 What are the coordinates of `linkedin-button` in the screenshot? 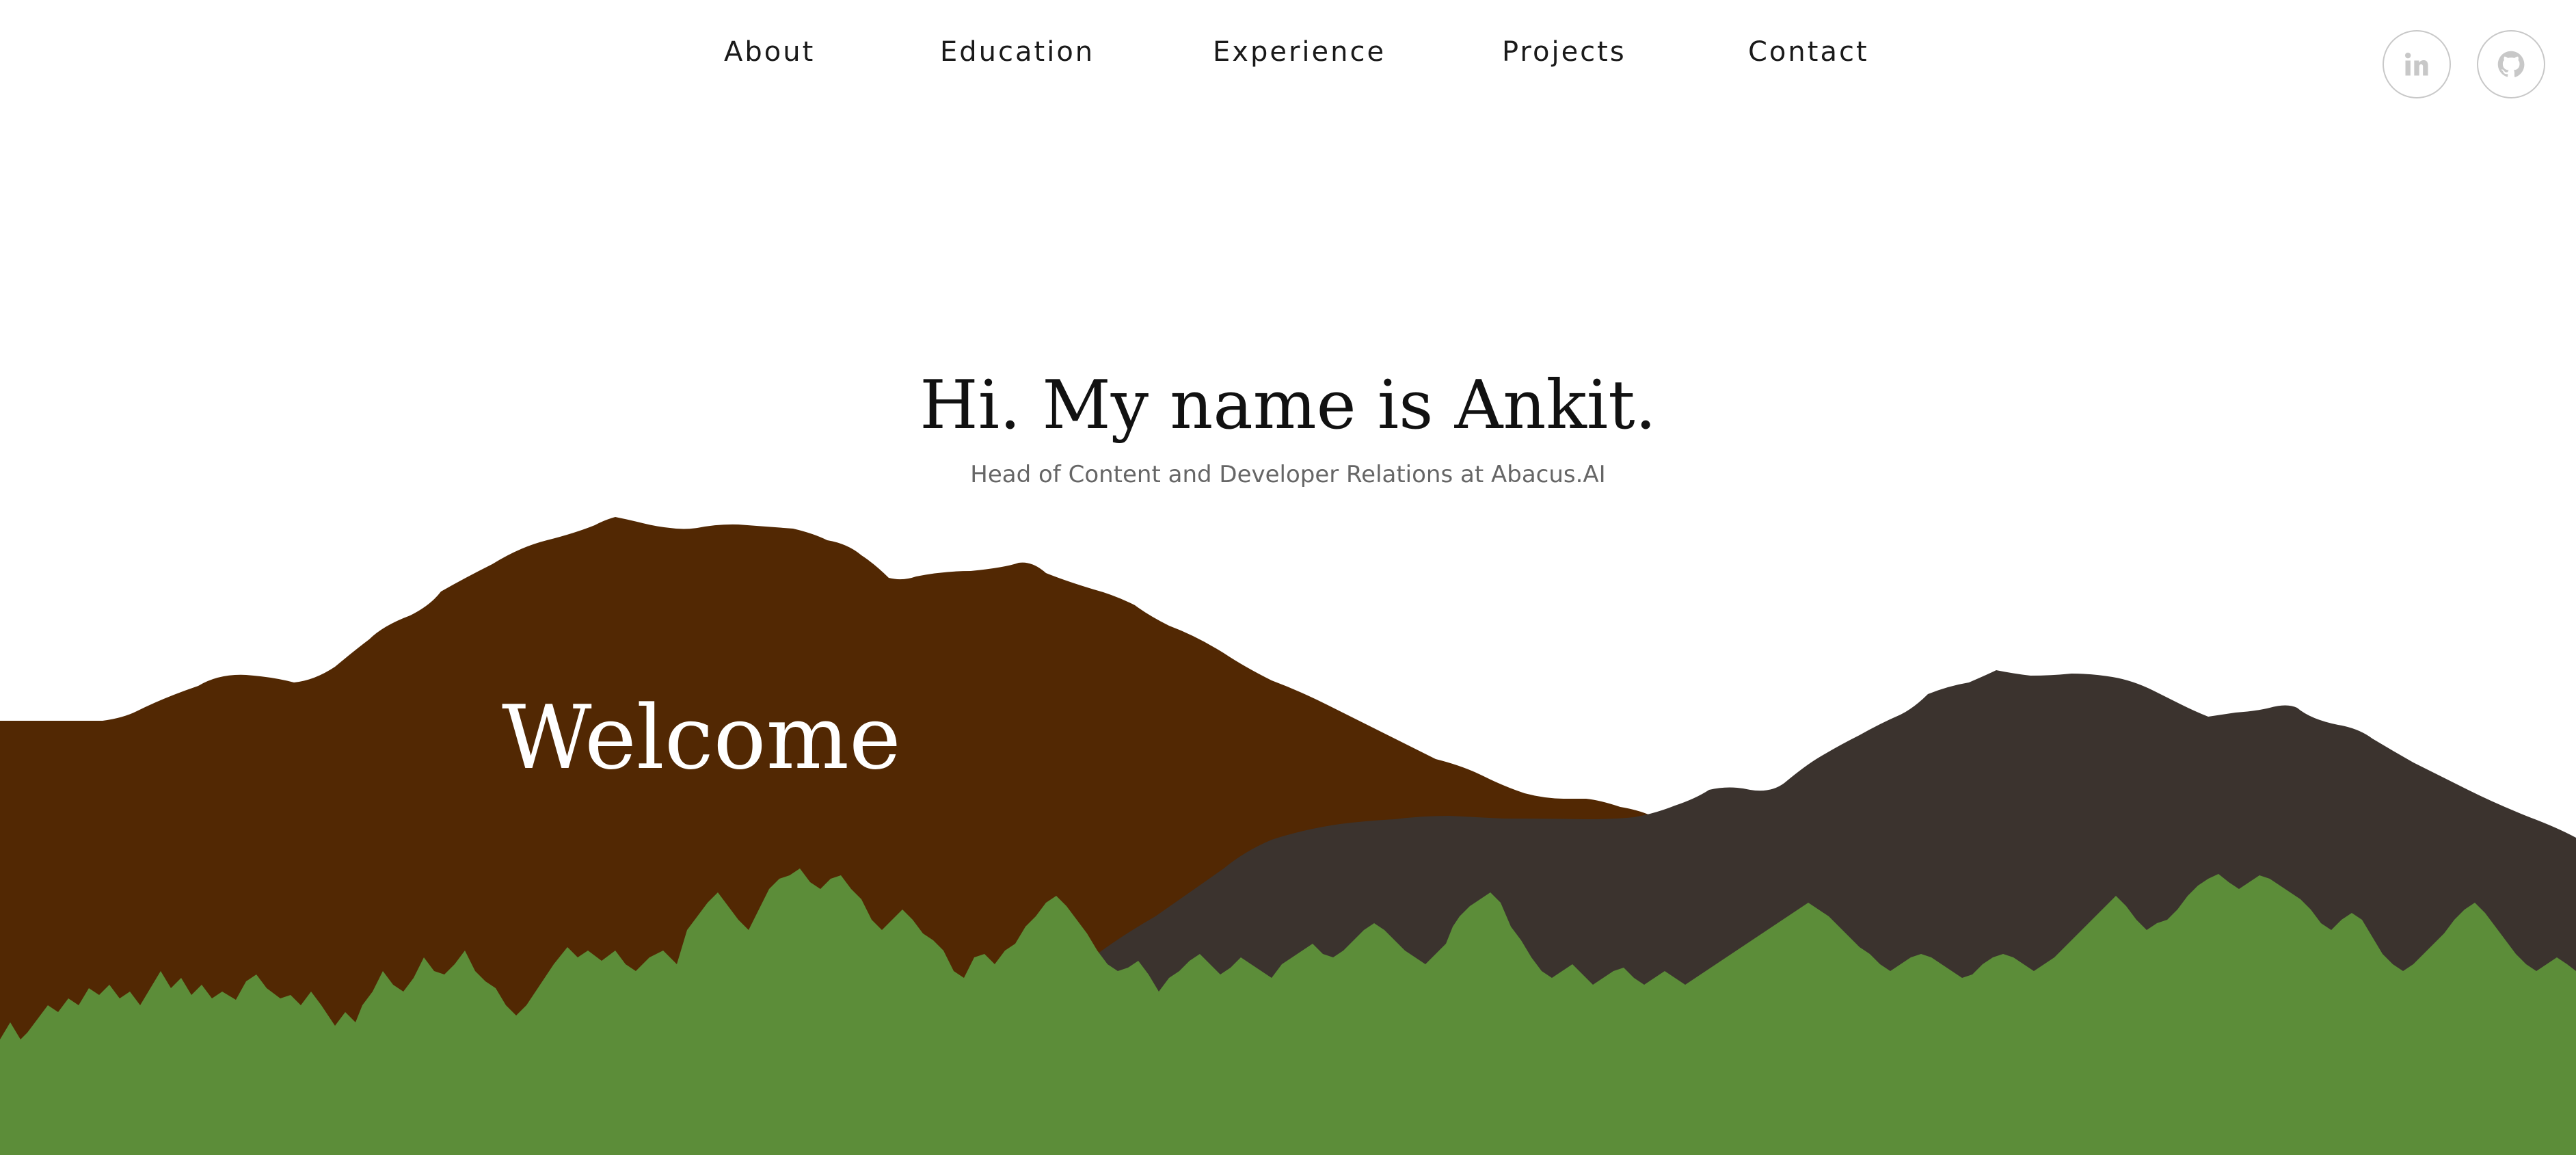 It's located at (2417, 64).